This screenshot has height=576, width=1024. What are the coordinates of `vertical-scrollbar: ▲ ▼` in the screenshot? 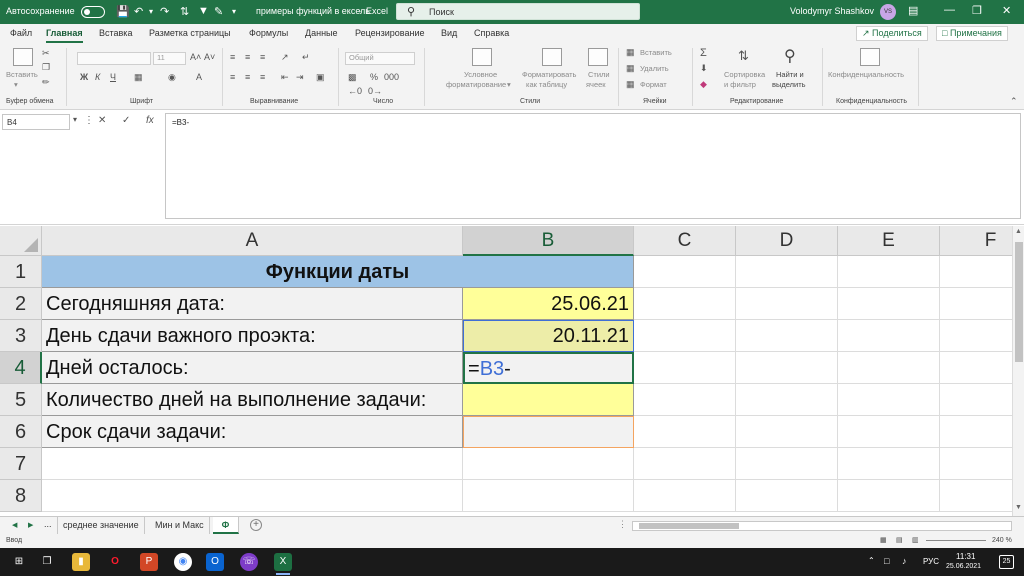 It's located at (1018, 371).